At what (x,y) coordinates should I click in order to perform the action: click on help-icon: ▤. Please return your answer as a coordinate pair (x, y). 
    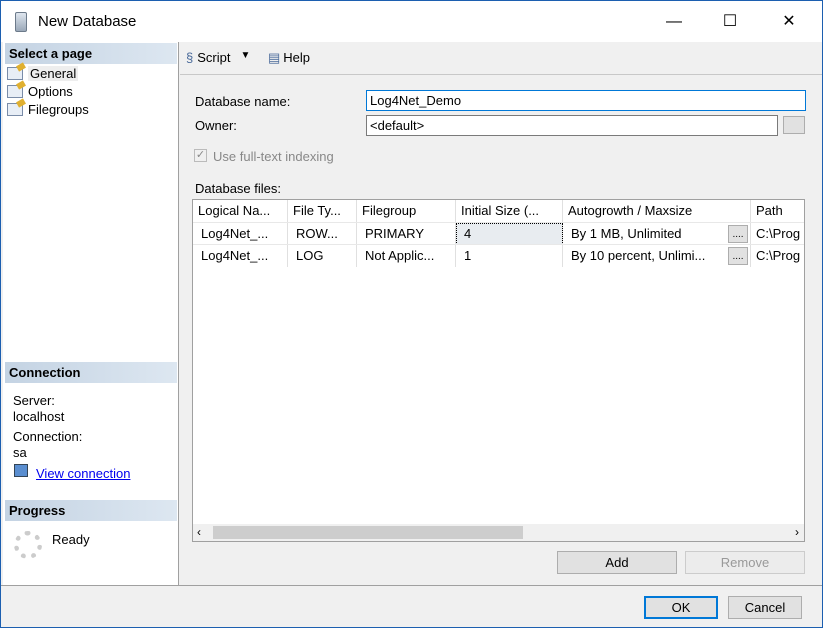
    Looking at the image, I should click on (274, 57).